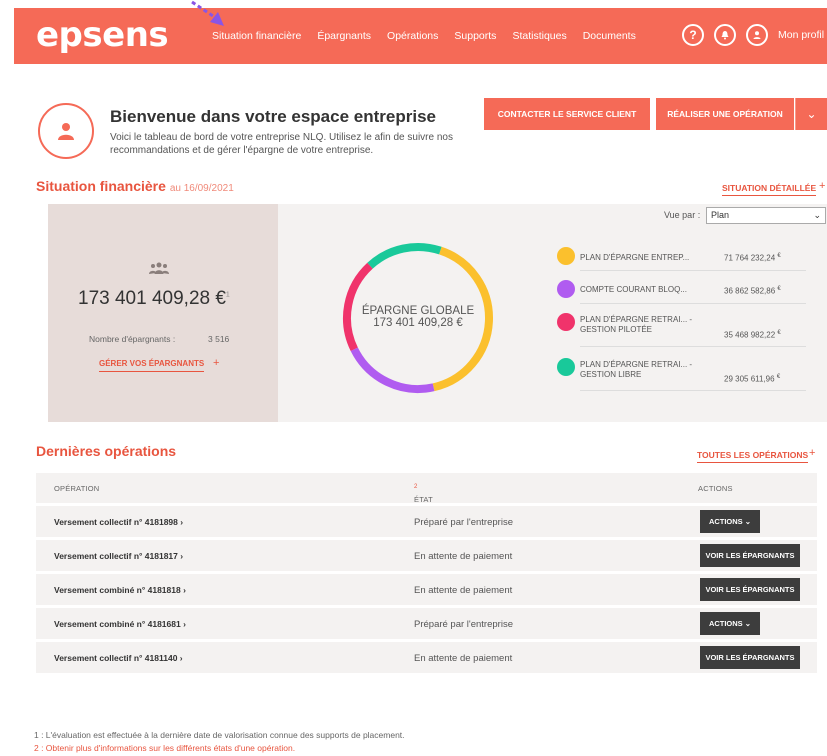 The height and width of the screenshot is (756, 827). Describe the element at coordinates (725, 114) in the screenshot. I see `make-operation-button: RÉALISER UNE OPÉRATION` at that location.